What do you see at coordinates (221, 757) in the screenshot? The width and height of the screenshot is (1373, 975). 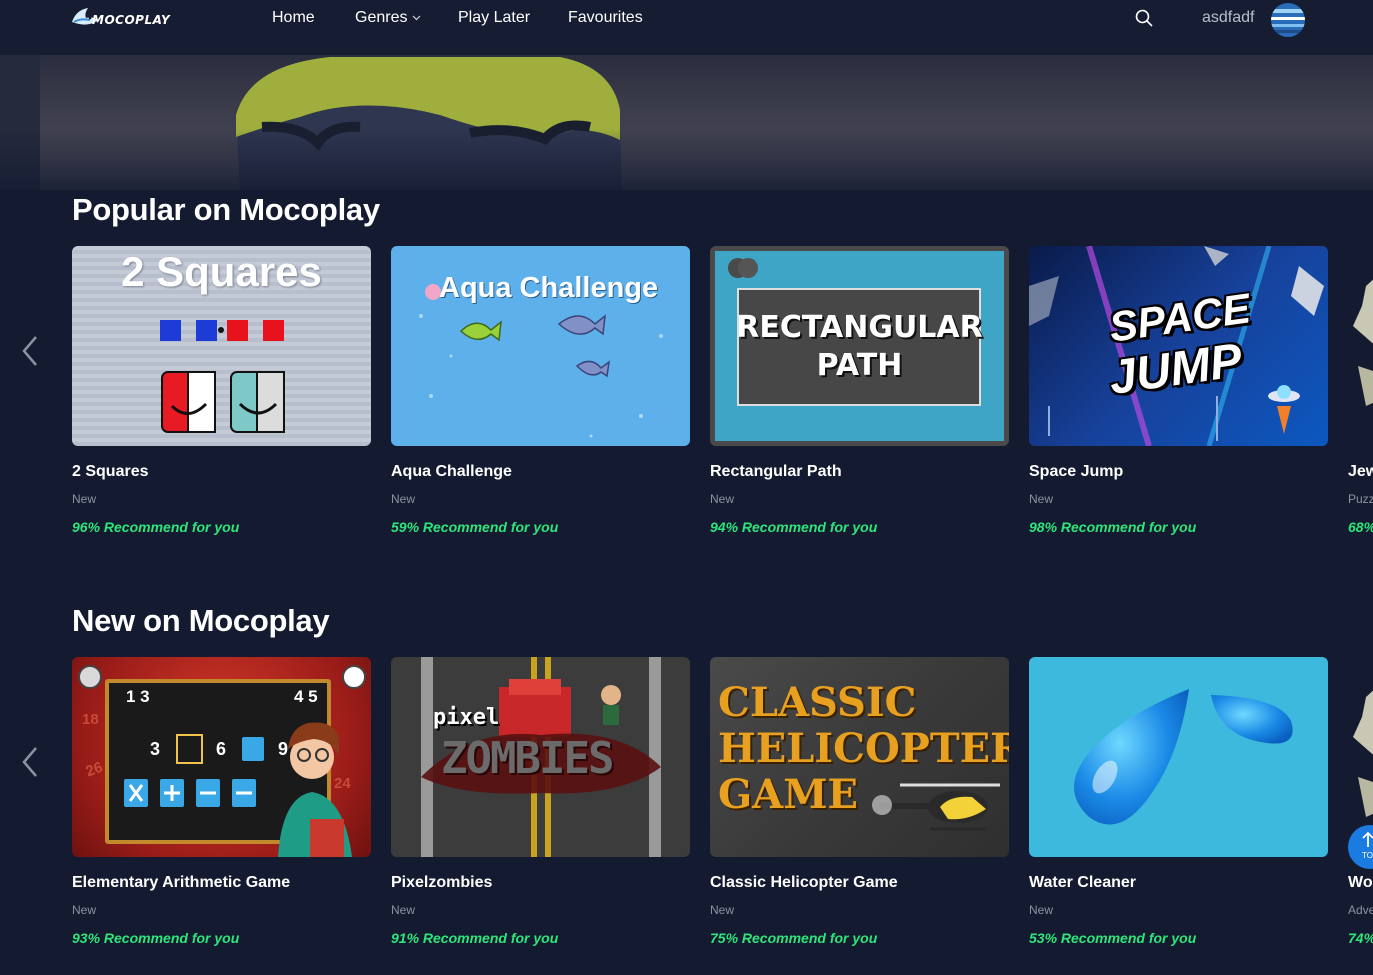 I see `game-thumbnail: 18 26 24 1 3 4 5 3 6 9` at bounding box center [221, 757].